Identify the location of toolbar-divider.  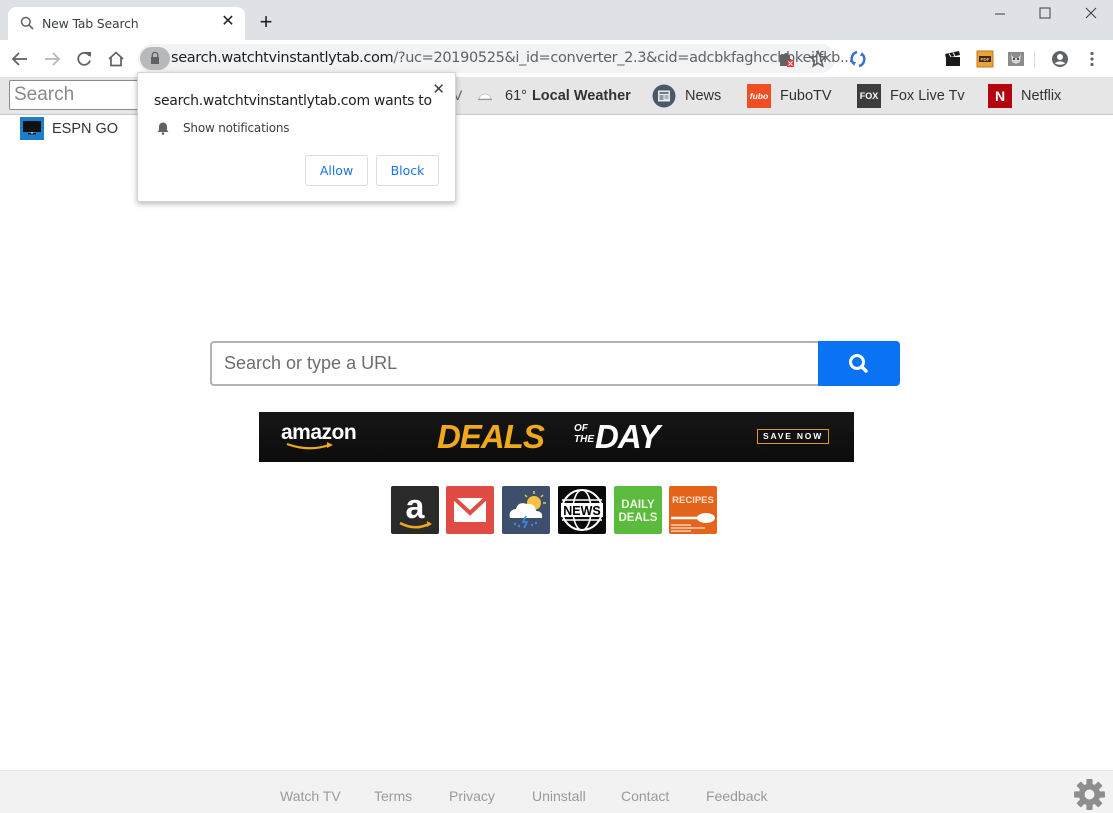
(1034, 59).